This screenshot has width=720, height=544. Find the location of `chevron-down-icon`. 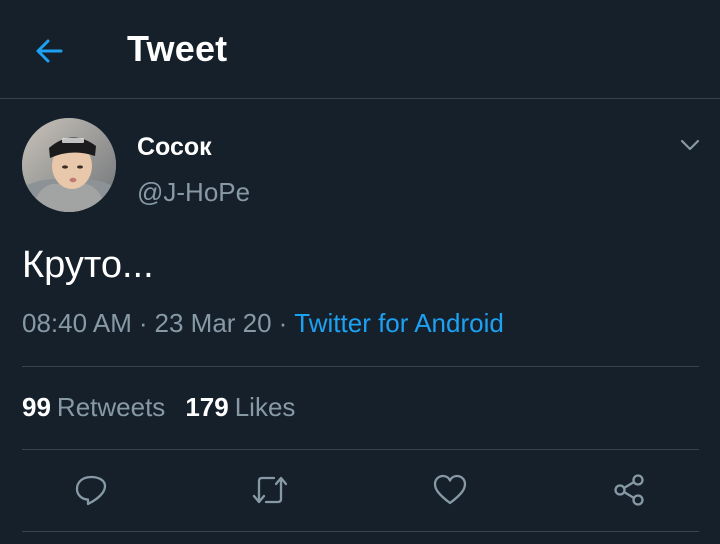

chevron-down-icon is located at coordinates (690, 145).